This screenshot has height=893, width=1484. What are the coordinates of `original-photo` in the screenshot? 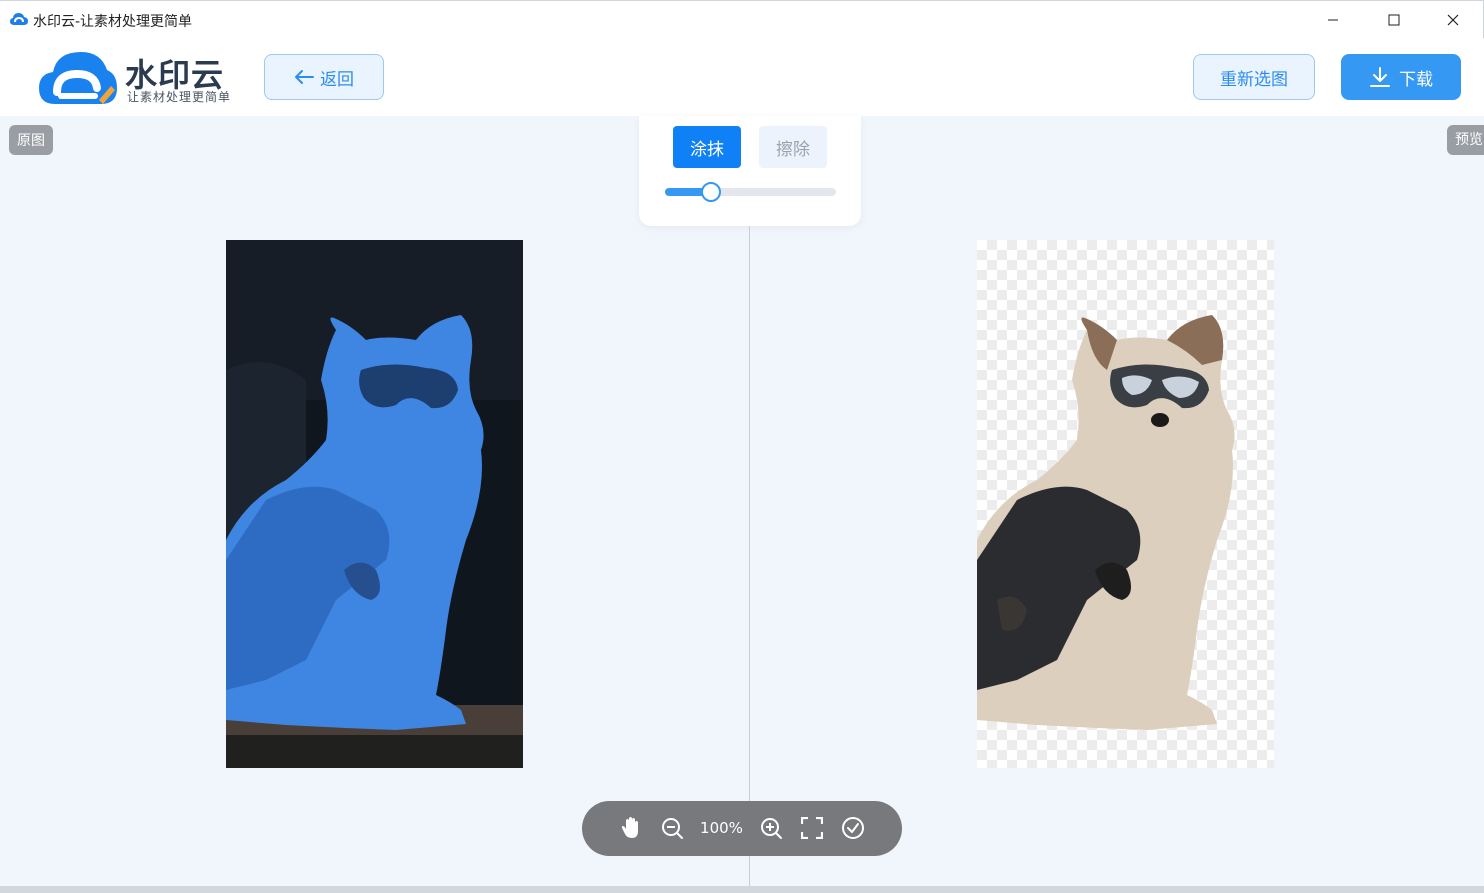 It's located at (374, 504).